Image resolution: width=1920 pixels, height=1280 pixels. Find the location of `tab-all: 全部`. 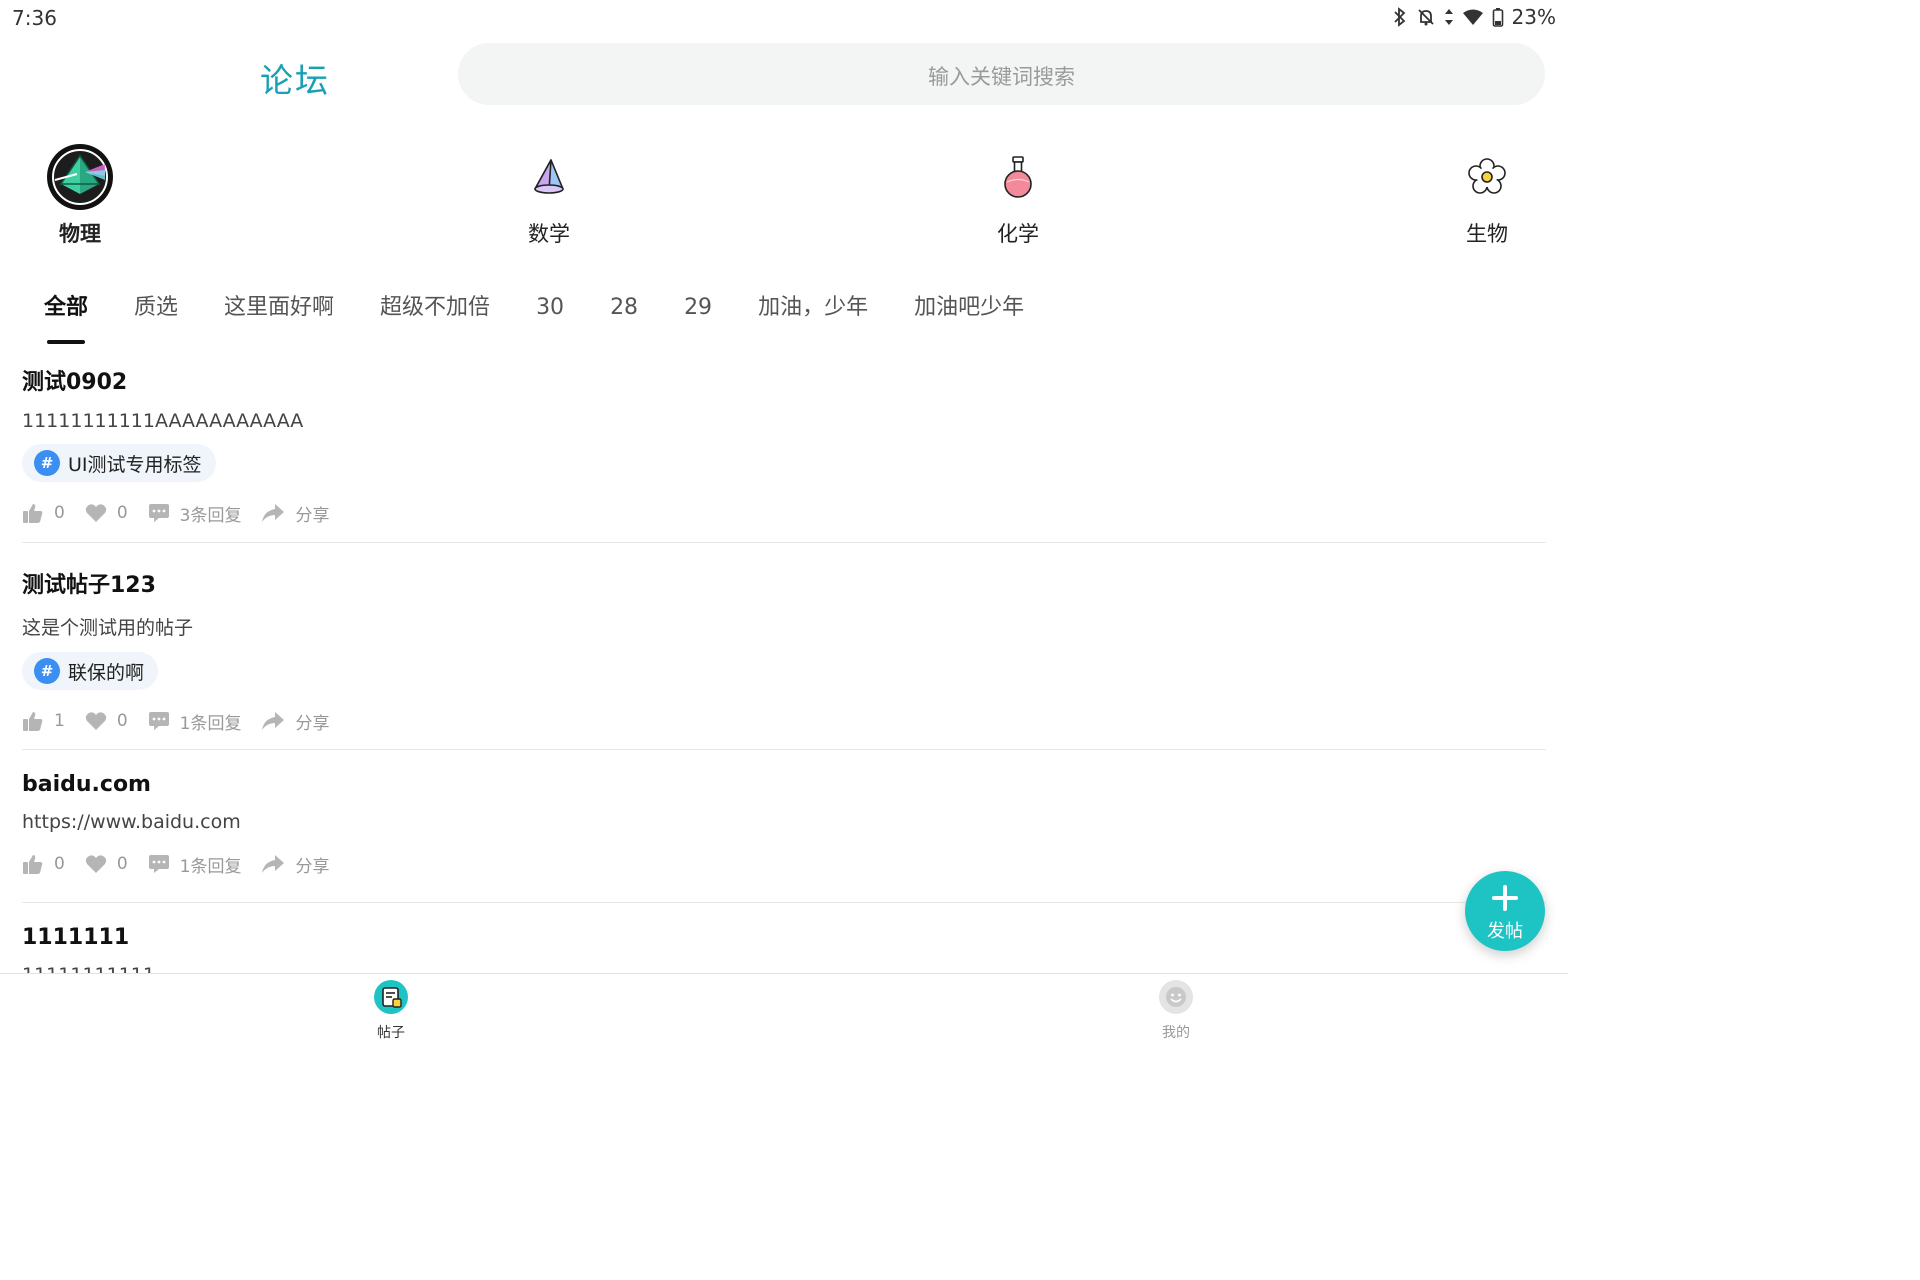

tab-all: 全部 is located at coordinates (66, 310).